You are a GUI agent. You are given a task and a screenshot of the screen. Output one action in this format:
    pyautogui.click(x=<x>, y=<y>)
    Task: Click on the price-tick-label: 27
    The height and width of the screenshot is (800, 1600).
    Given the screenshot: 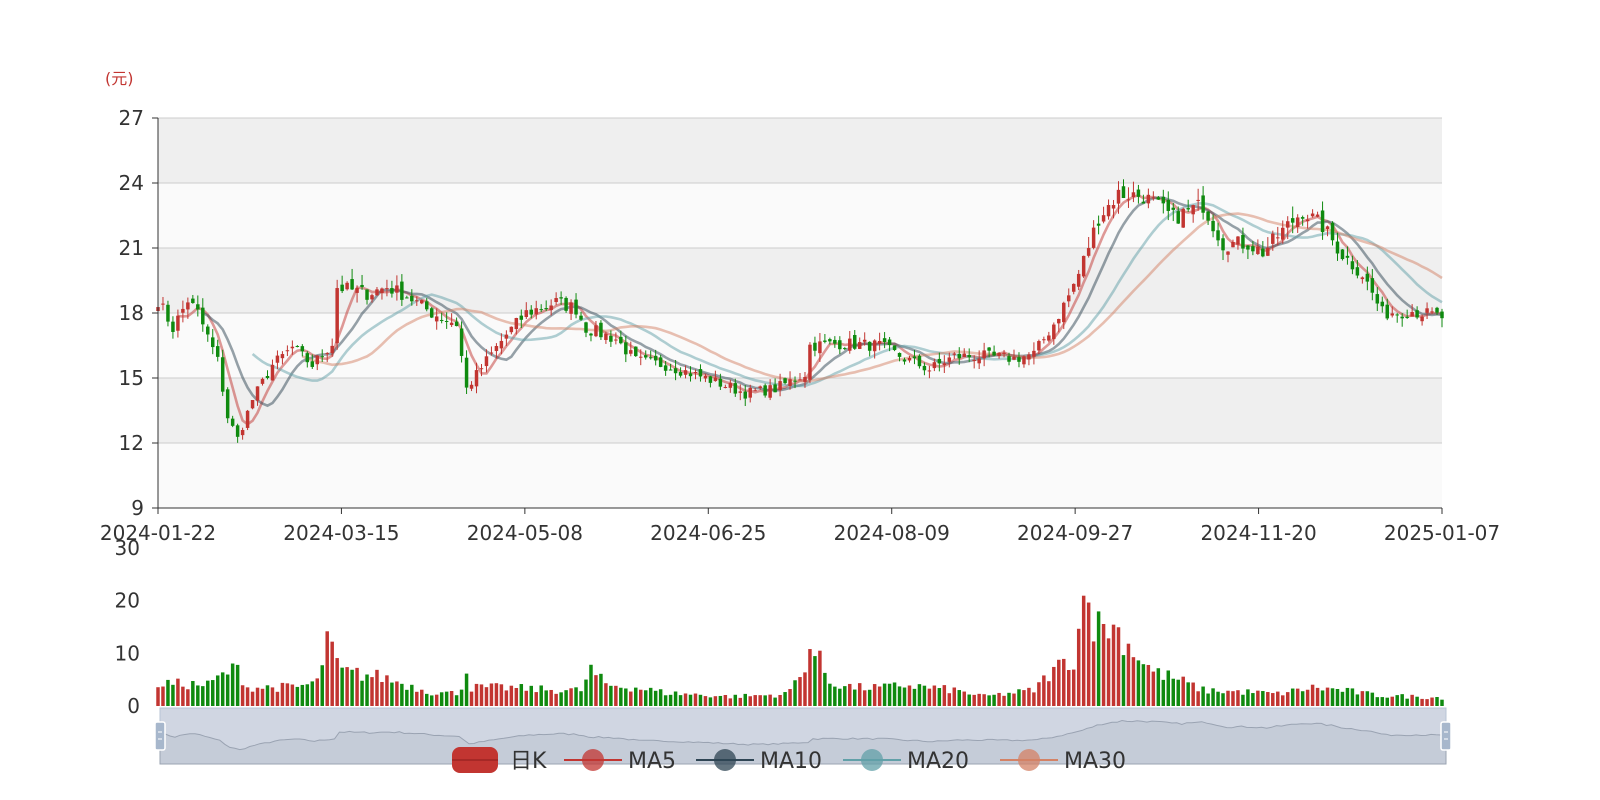 What is the action you would take?
    pyautogui.click(x=131, y=118)
    